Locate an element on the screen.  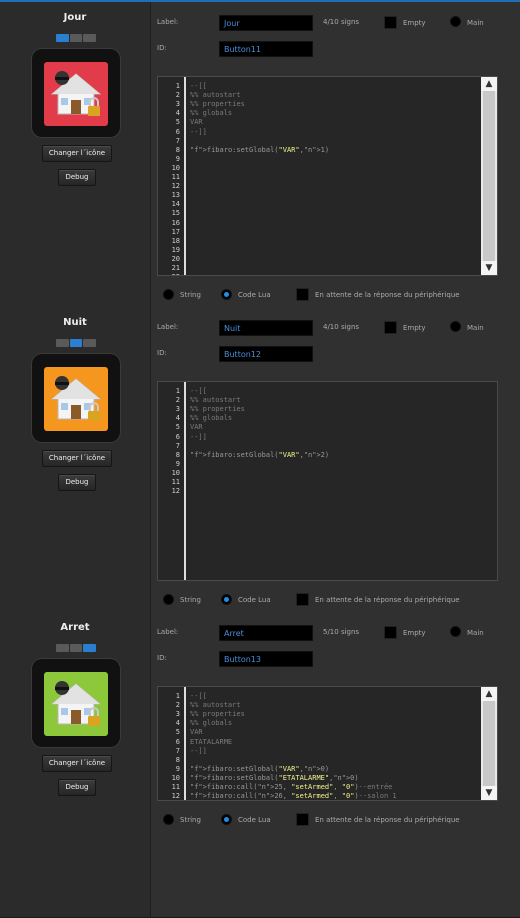
line-gutter: 12345678910111213141516171819202122 is located at coordinates (172, 176).